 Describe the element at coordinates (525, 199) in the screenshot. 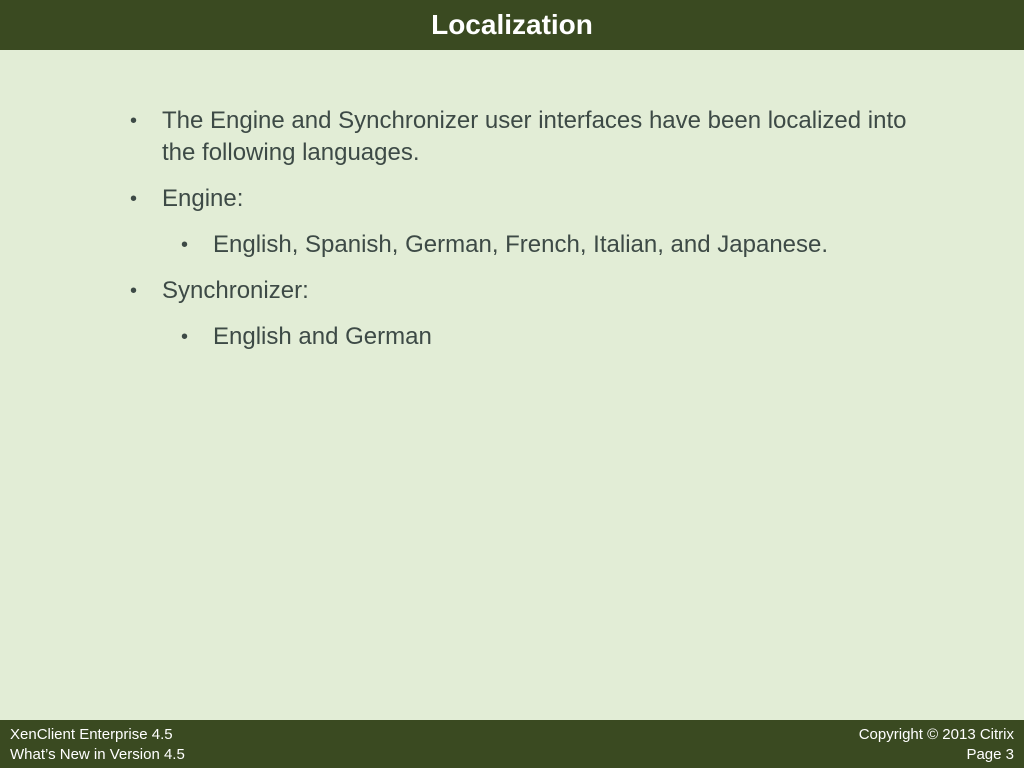

I see `bullet-item-engine: • Engine:` at that location.